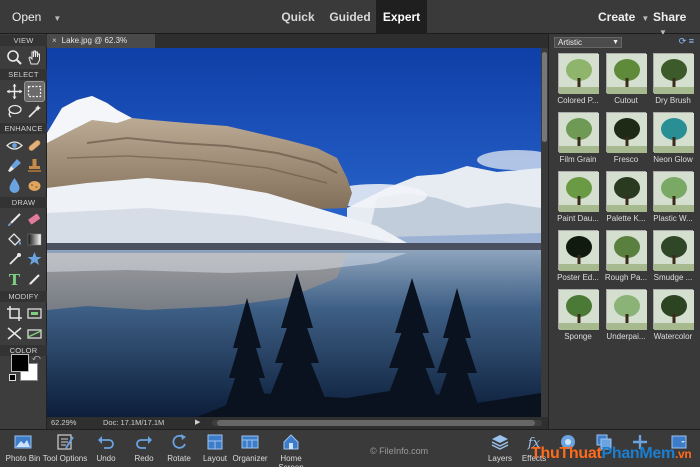 The image size is (700, 467). I want to click on default-colors-icon, so click(12, 377).